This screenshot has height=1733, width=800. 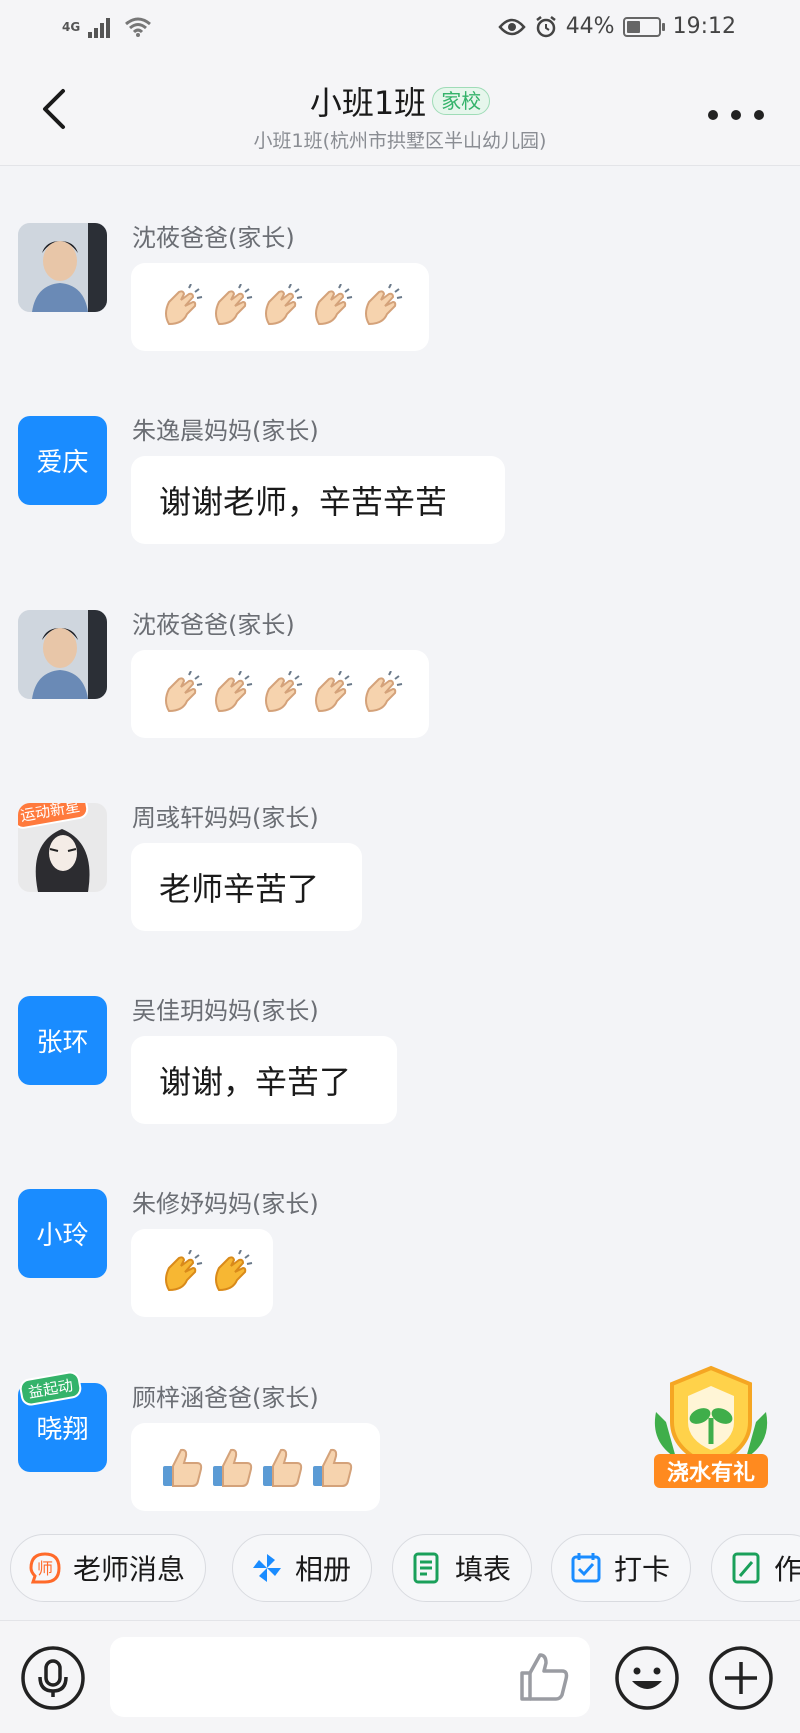 I want to click on calendar-check-icon, so click(x=586, y=1568).